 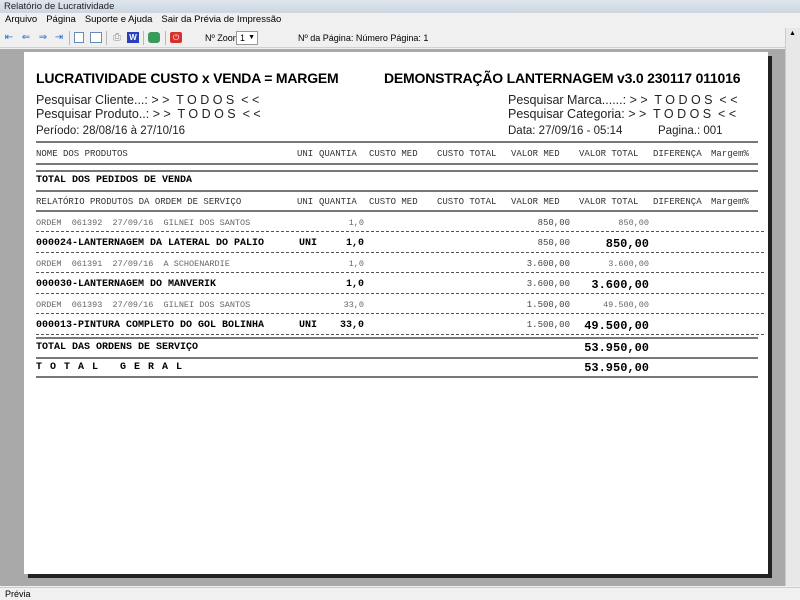 I want to click on os-total-value: 53.950,00, so click(x=616, y=348).